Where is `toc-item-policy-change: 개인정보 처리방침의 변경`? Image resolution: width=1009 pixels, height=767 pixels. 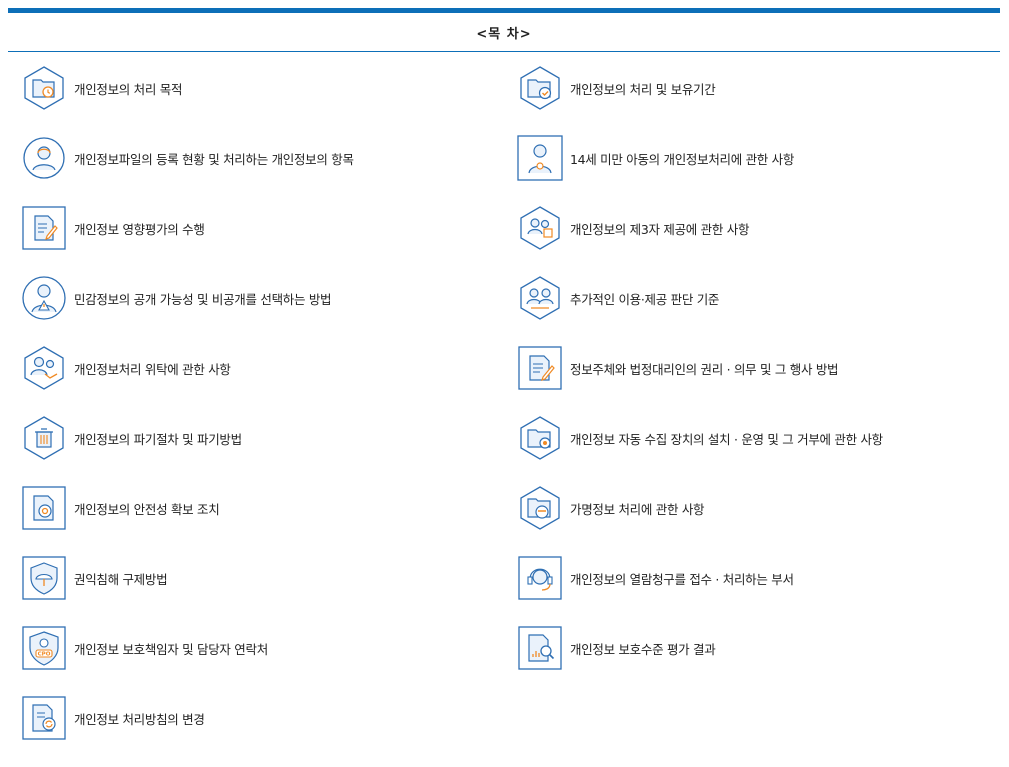
toc-item-policy-change: 개인정보 처리방침의 변경 is located at coordinates (255, 718).